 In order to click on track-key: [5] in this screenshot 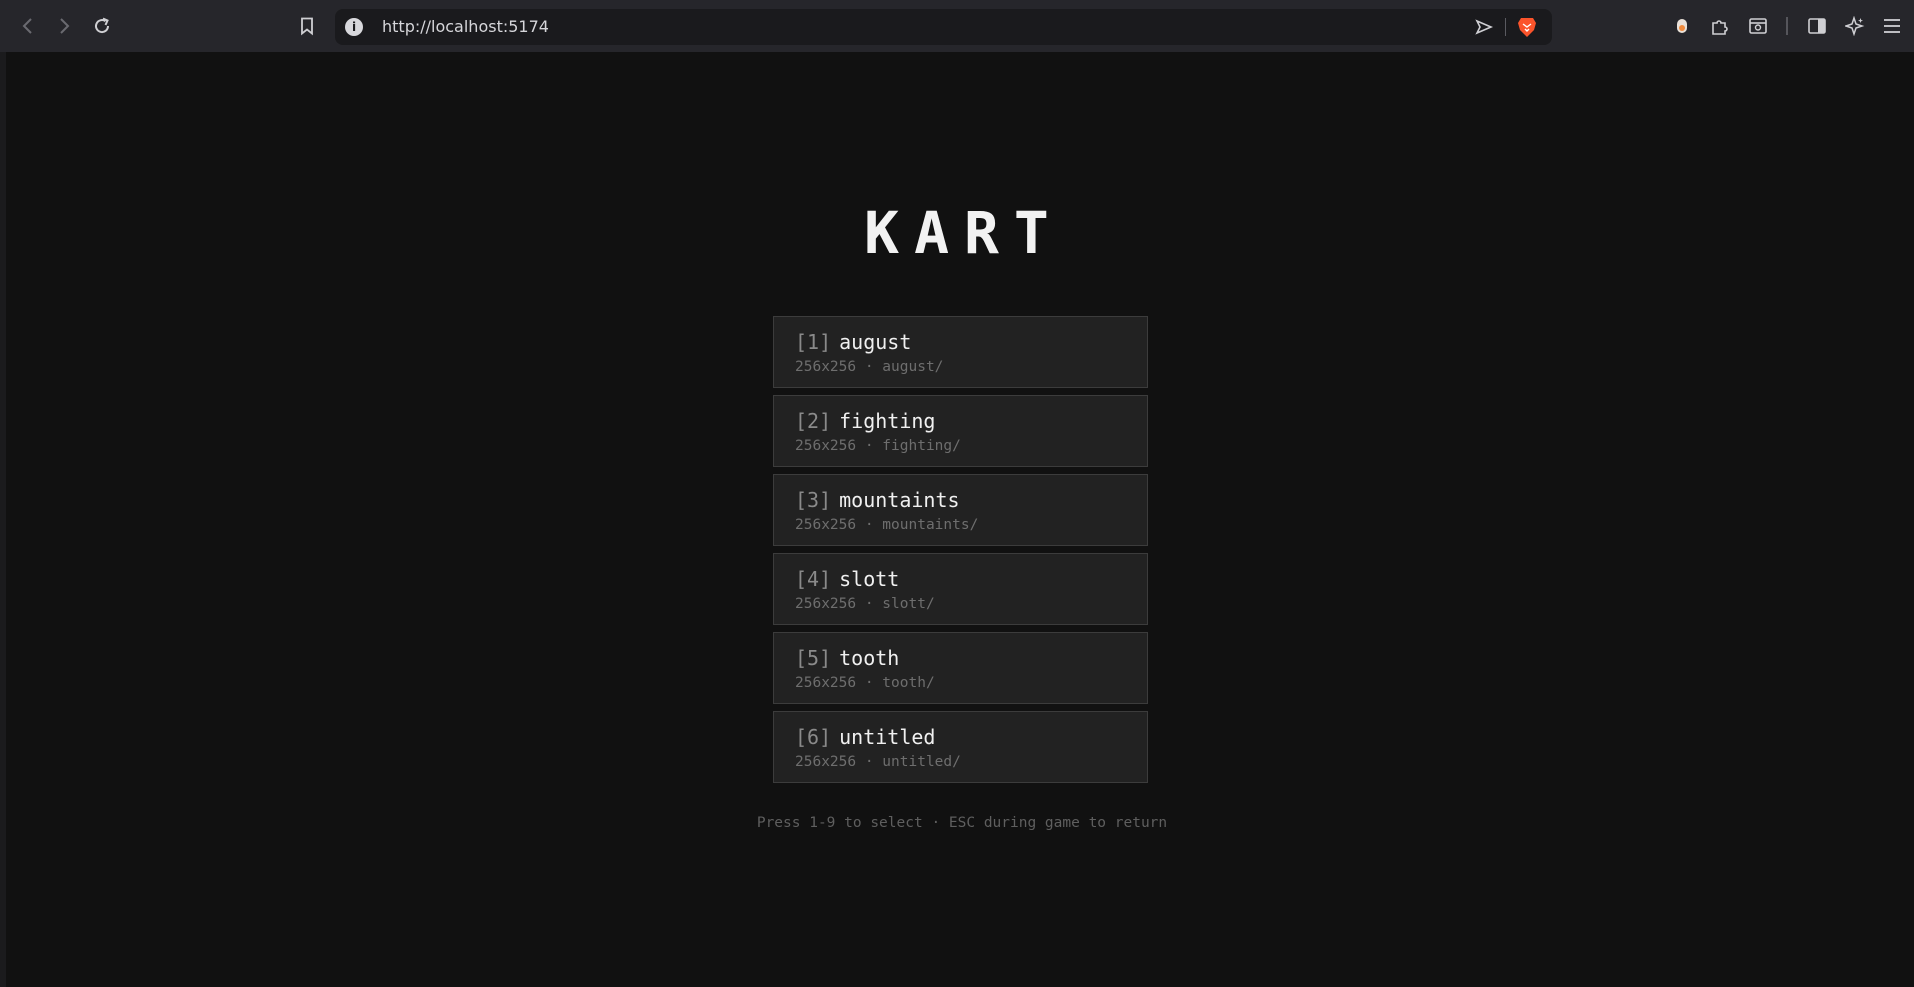, I will do `click(813, 658)`.